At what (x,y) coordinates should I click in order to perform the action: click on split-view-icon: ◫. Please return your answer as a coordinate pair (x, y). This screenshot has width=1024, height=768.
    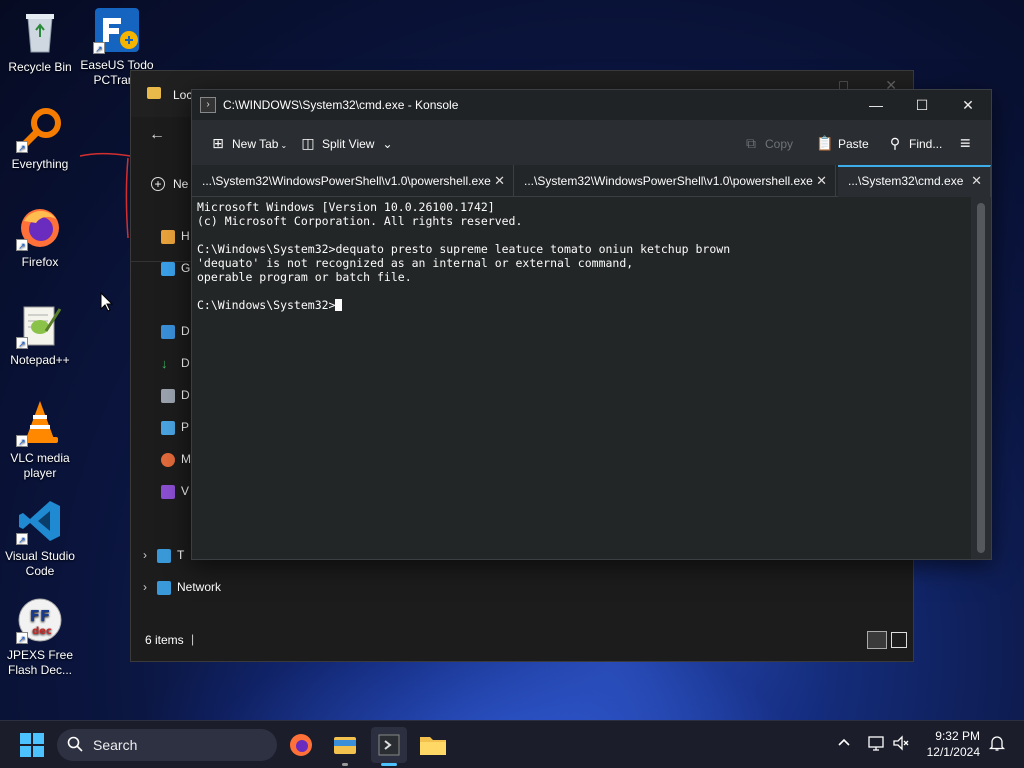
    Looking at the image, I should click on (308, 143).